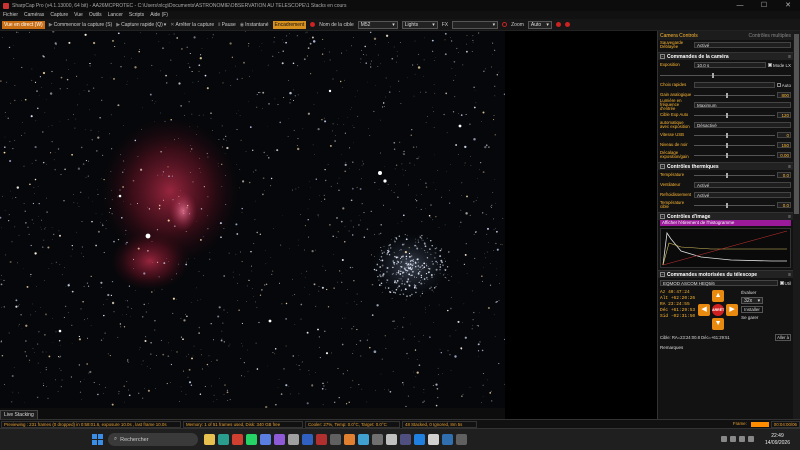 The width and height of the screenshot is (800, 450). I want to click on pause-button: Ⅱ Pause, so click(227, 25).